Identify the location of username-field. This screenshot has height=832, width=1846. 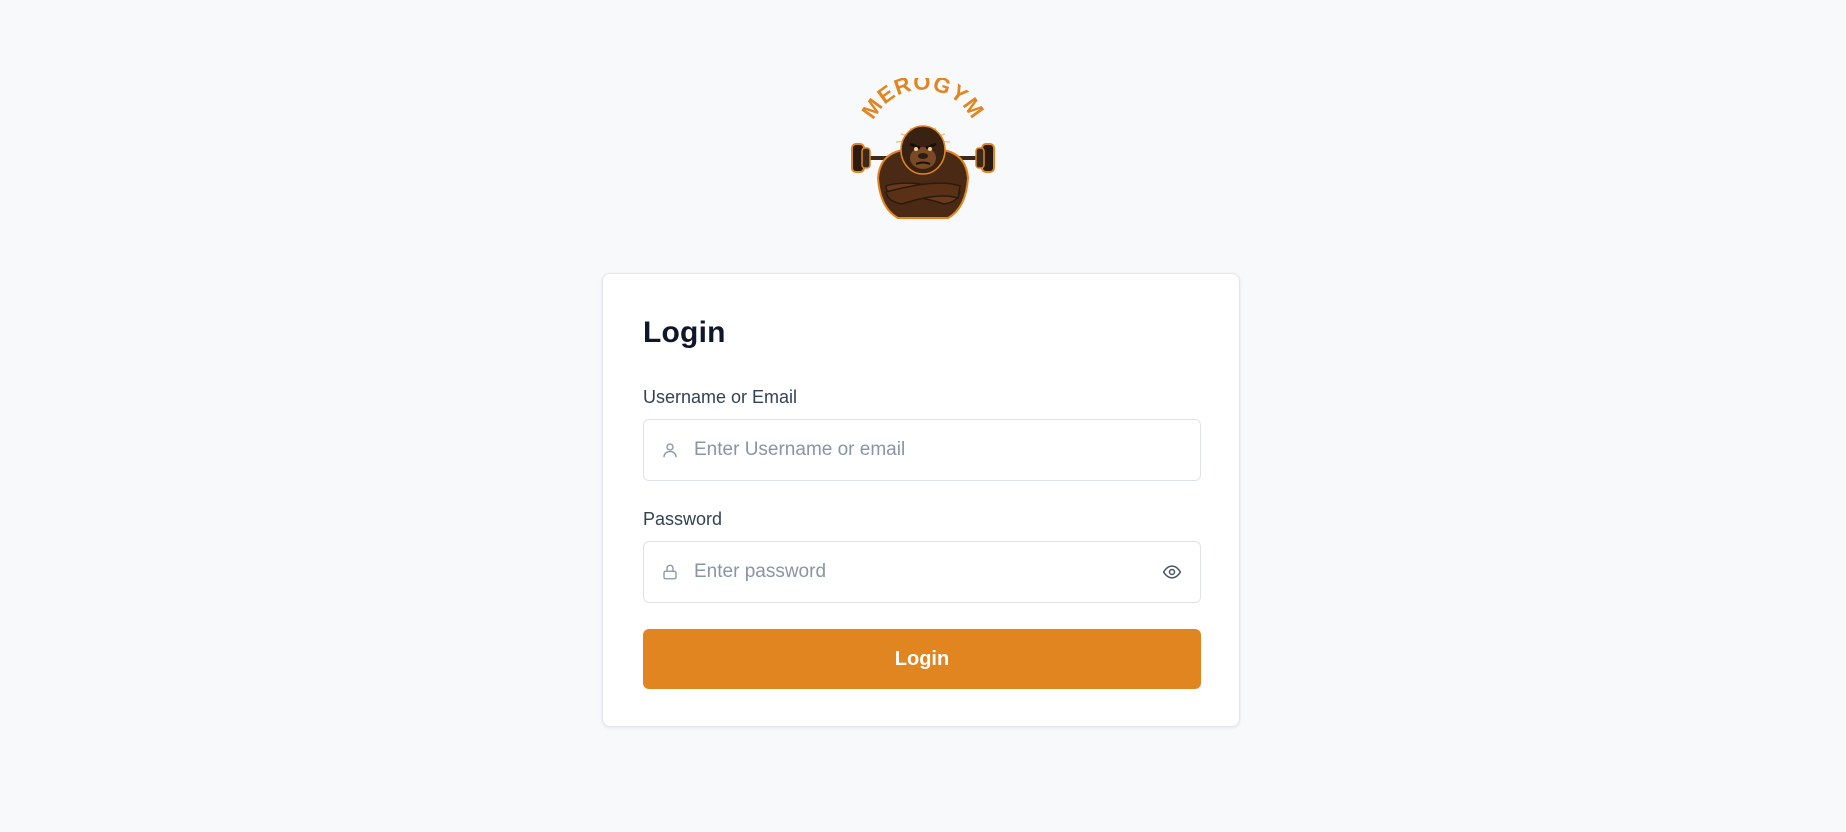
(922, 450).